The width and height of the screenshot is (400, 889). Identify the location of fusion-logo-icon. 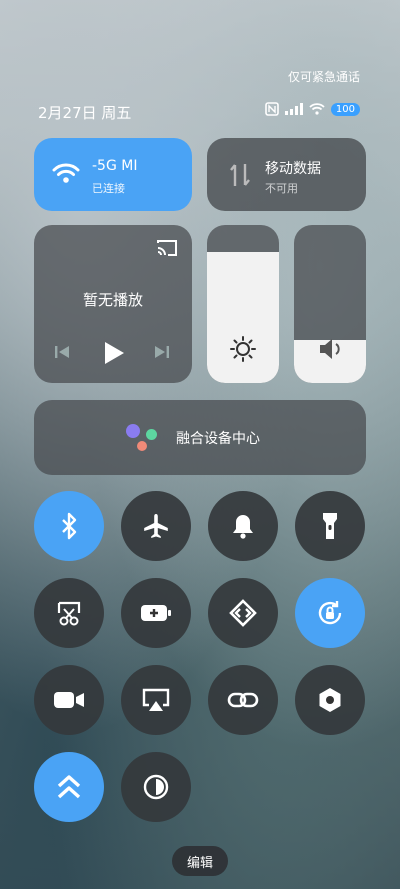
(143, 438).